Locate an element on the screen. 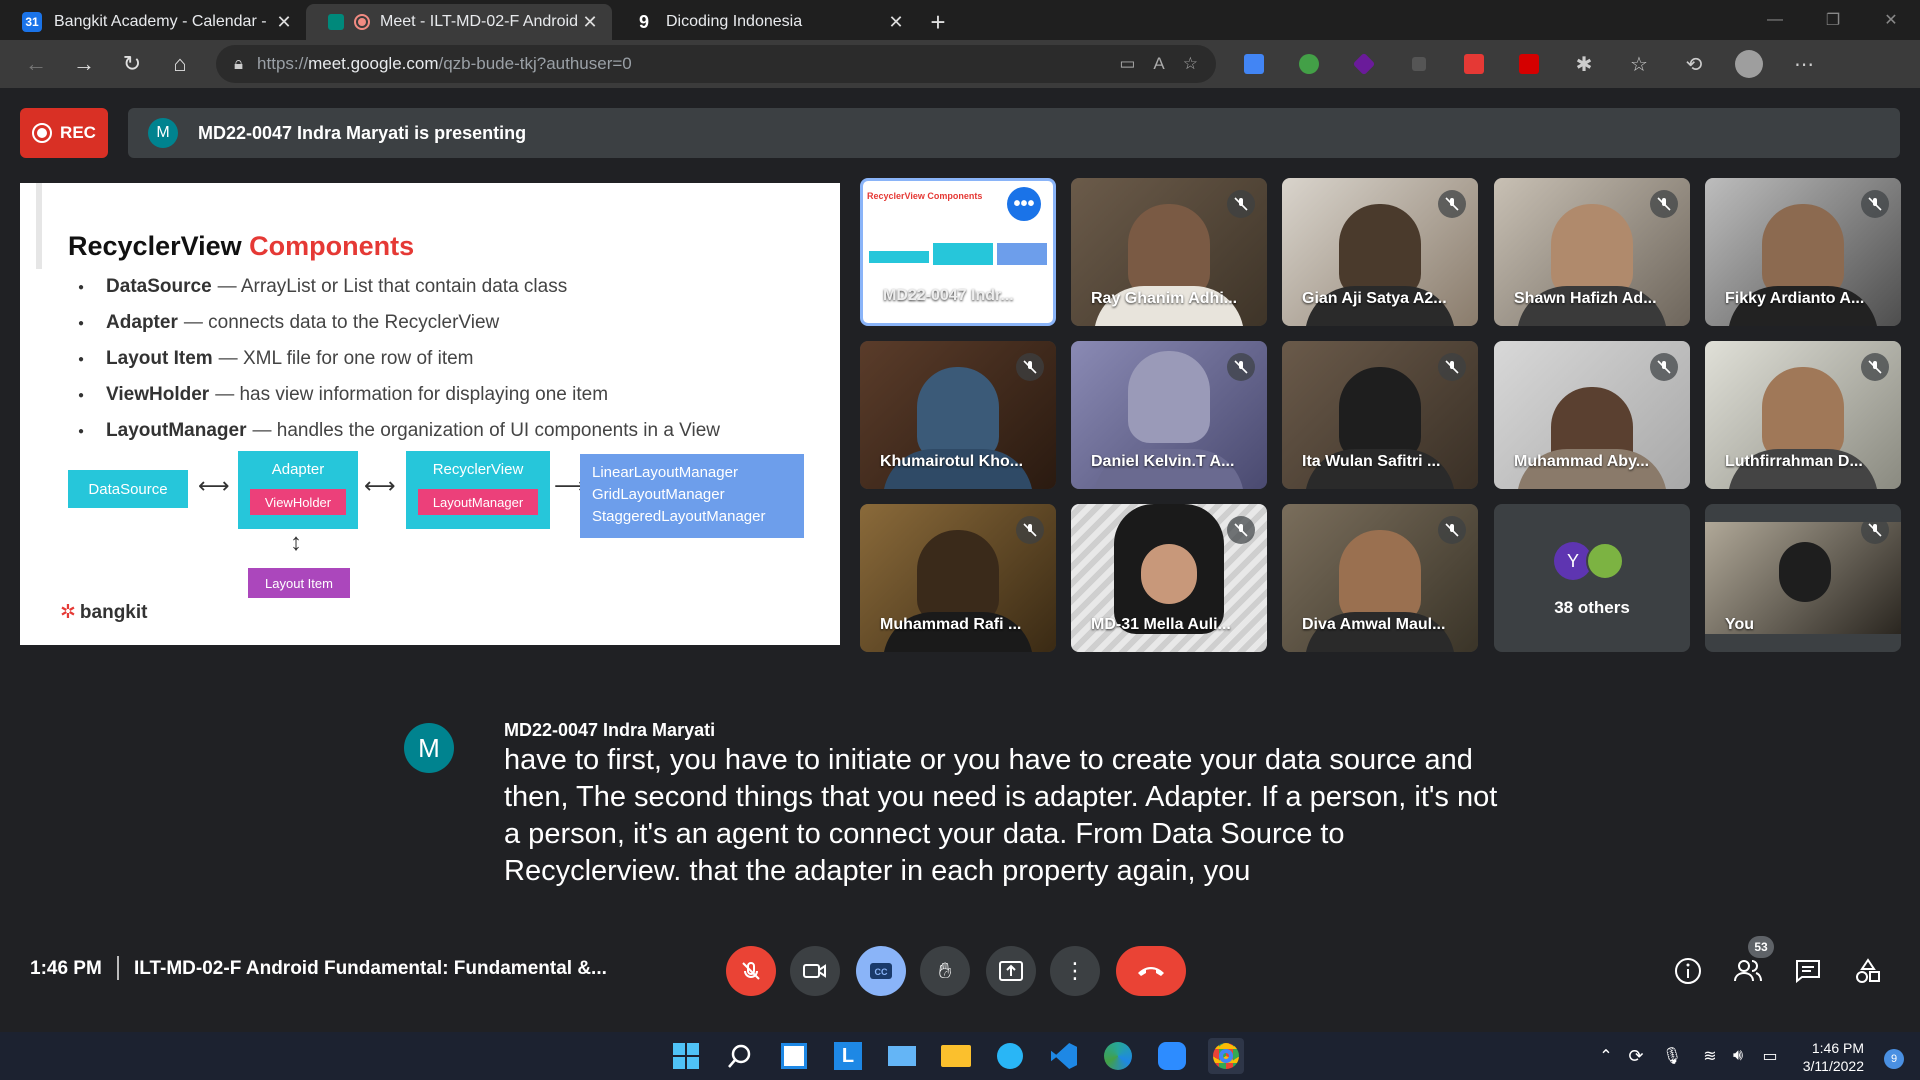 Image resolution: width=1920 pixels, height=1080 pixels. dim-extension-icon is located at coordinates (1419, 64).